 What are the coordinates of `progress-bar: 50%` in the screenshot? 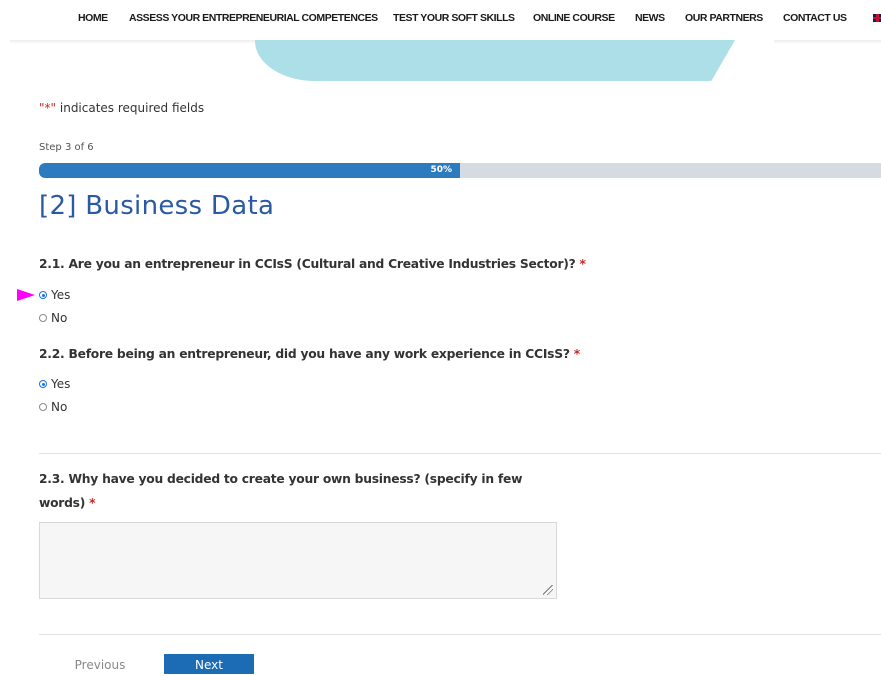 It's located at (460, 170).